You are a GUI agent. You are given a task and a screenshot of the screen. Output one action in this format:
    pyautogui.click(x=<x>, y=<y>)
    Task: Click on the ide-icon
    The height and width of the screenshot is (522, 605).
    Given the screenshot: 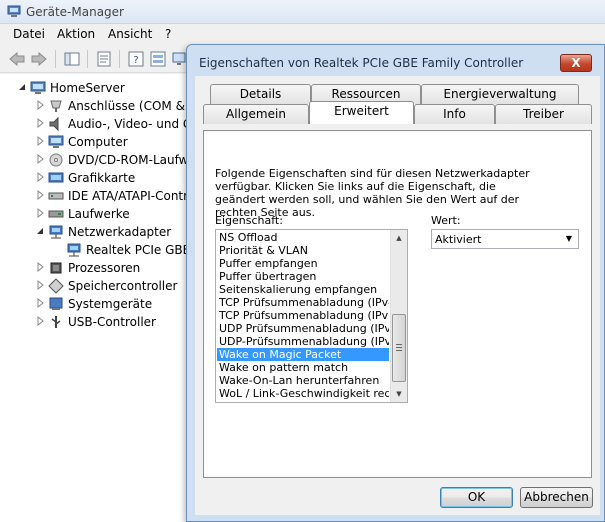 What is the action you would take?
    pyautogui.click(x=56, y=196)
    